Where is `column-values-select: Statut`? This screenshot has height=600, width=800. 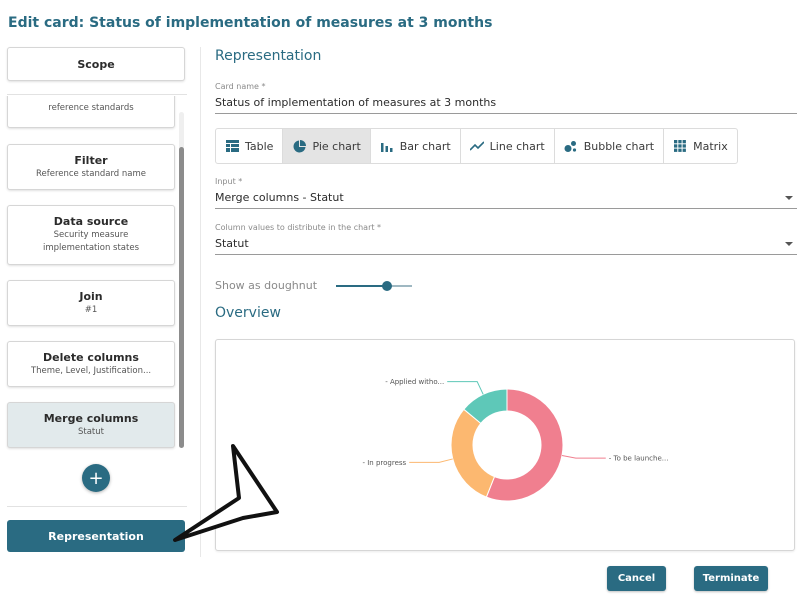
column-values-select: Statut is located at coordinates (232, 243).